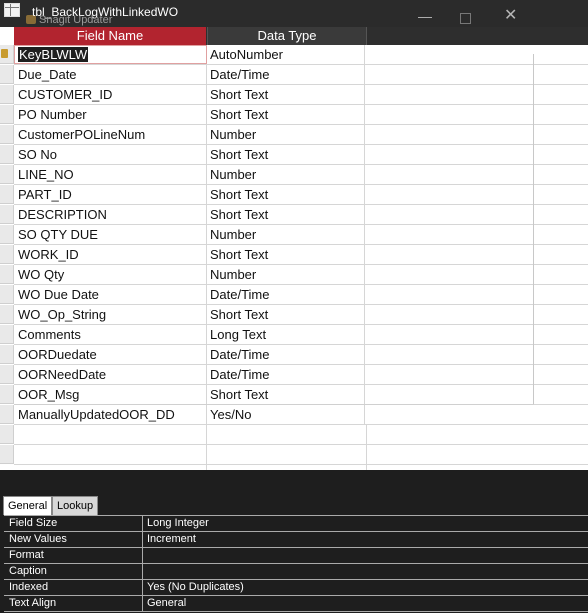  I want to click on field-name-cell: OOR_Msg, so click(110, 394).